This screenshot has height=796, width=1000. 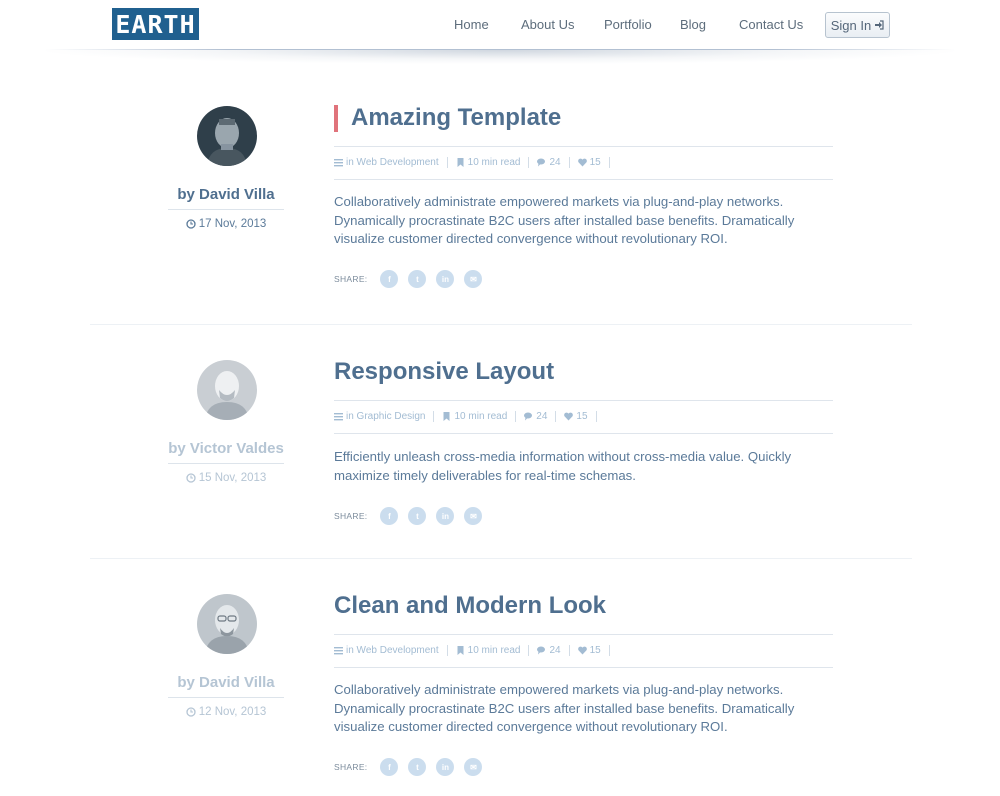 I want to click on logo-text: EARTH, so click(x=155, y=24).